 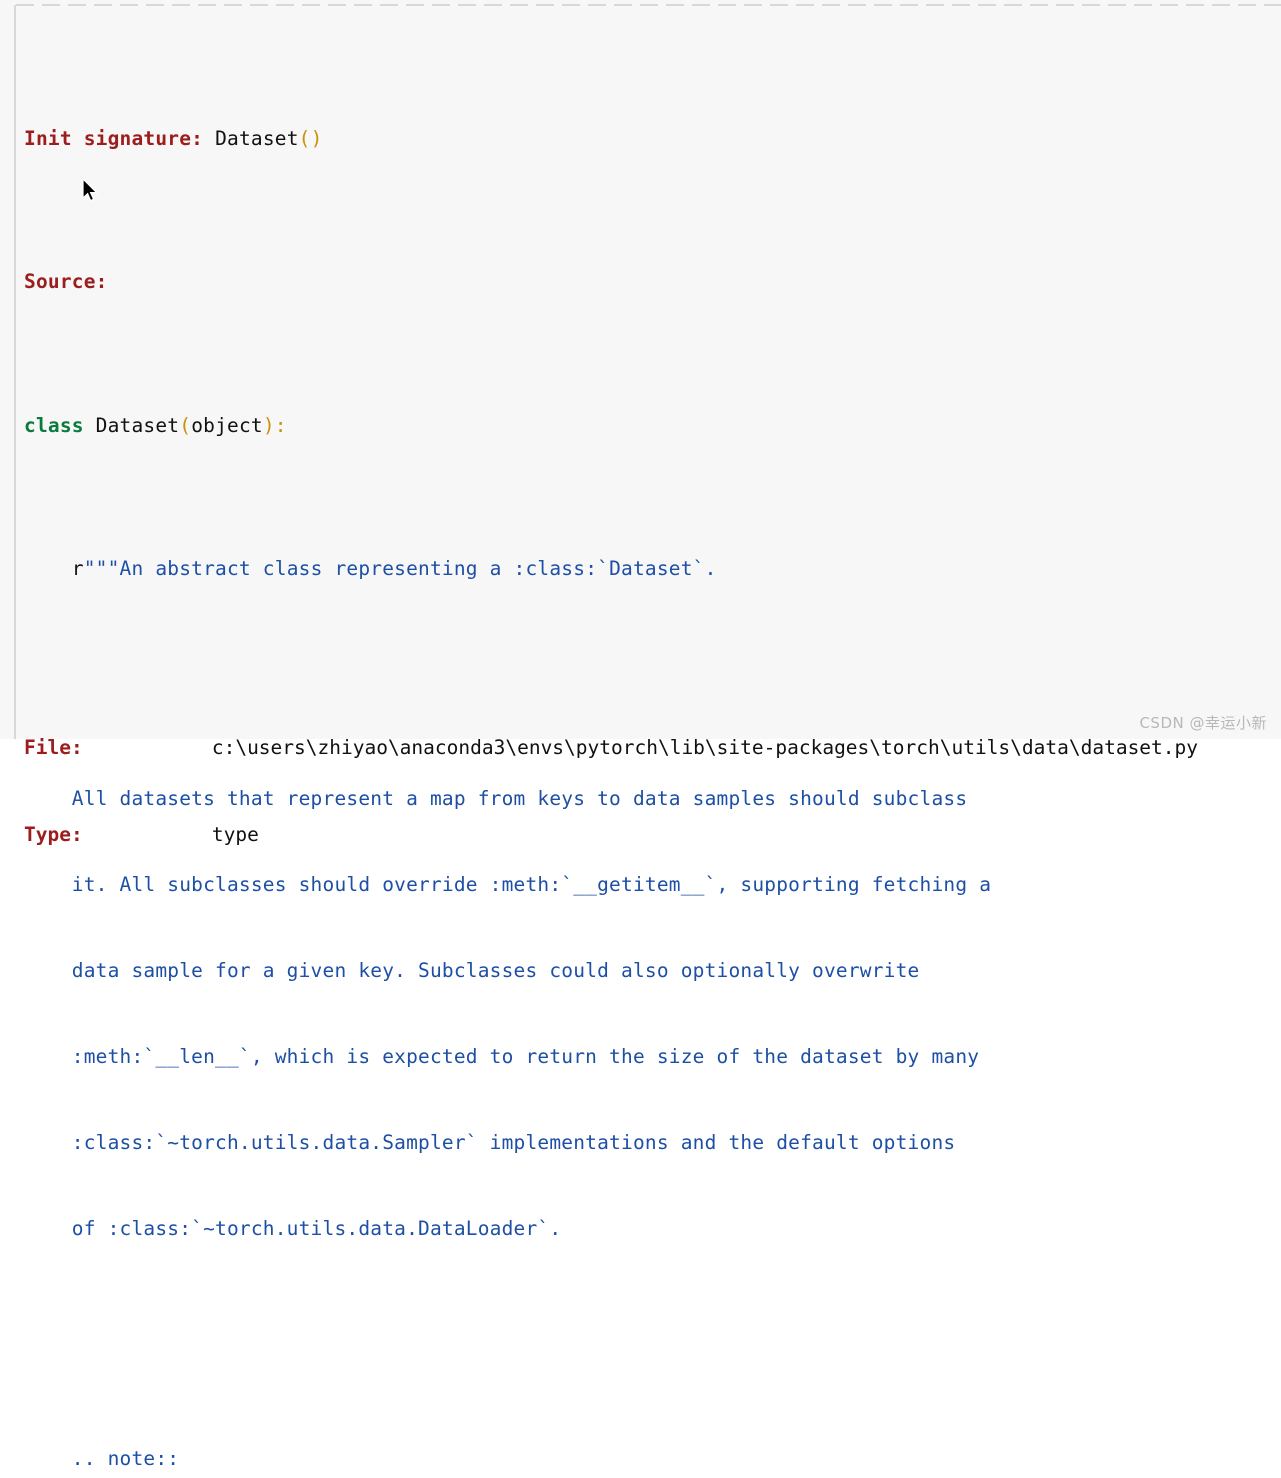 What do you see at coordinates (227, 425) in the screenshot?
I see `class-base: object` at bounding box center [227, 425].